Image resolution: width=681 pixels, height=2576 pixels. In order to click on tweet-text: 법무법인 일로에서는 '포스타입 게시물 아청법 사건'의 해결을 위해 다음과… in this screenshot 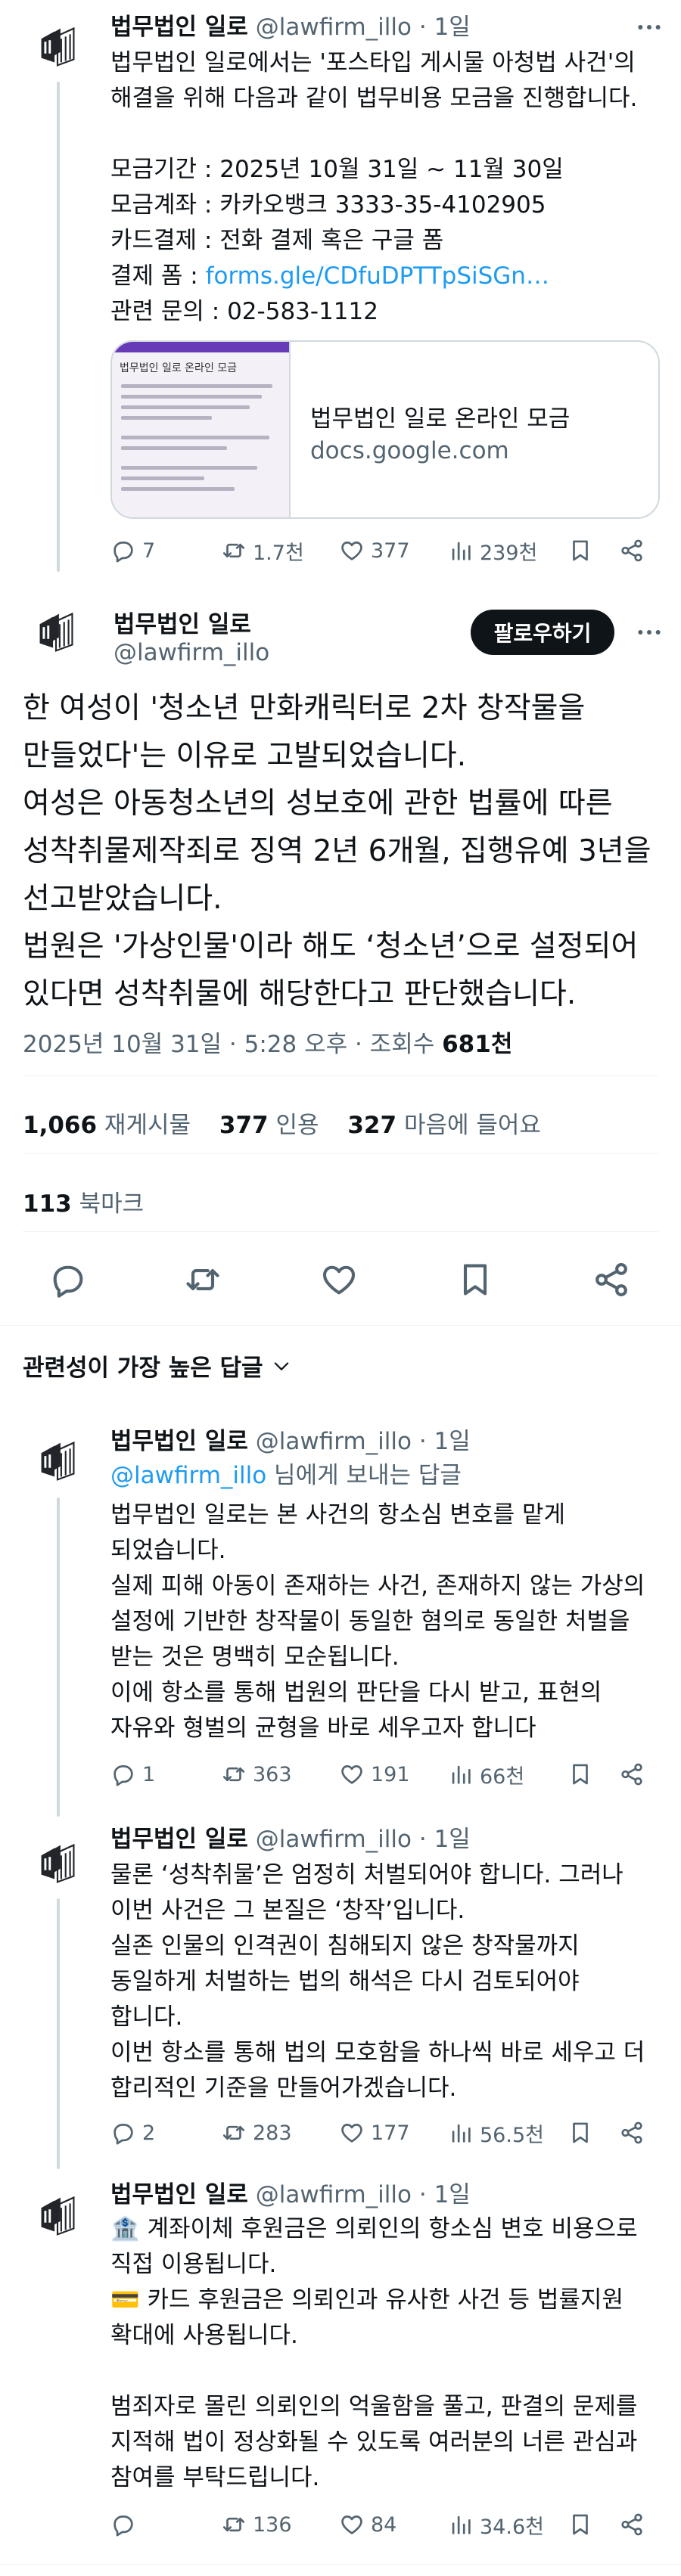, I will do `click(384, 187)`.